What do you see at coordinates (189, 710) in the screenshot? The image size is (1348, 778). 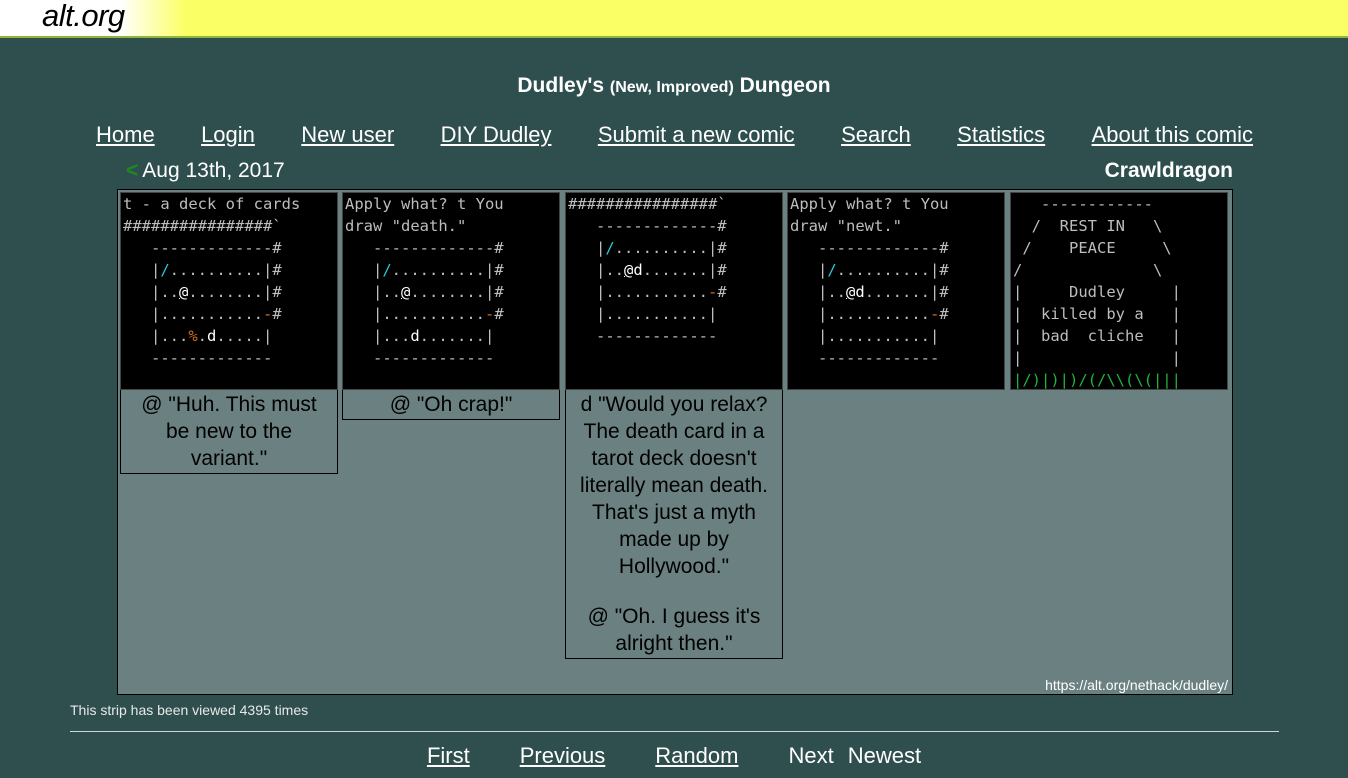 I see `view-count: This strip has been viewed 4395 times` at bounding box center [189, 710].